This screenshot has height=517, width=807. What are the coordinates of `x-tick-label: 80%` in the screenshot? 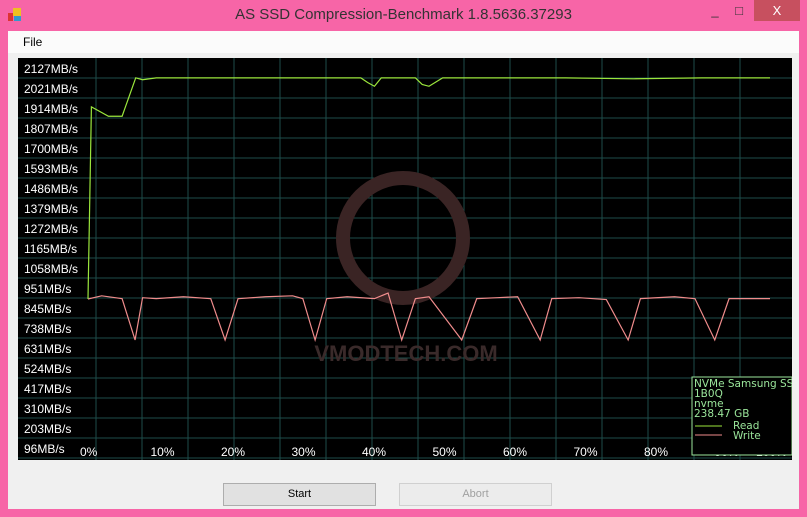 It's located at (656, 452).